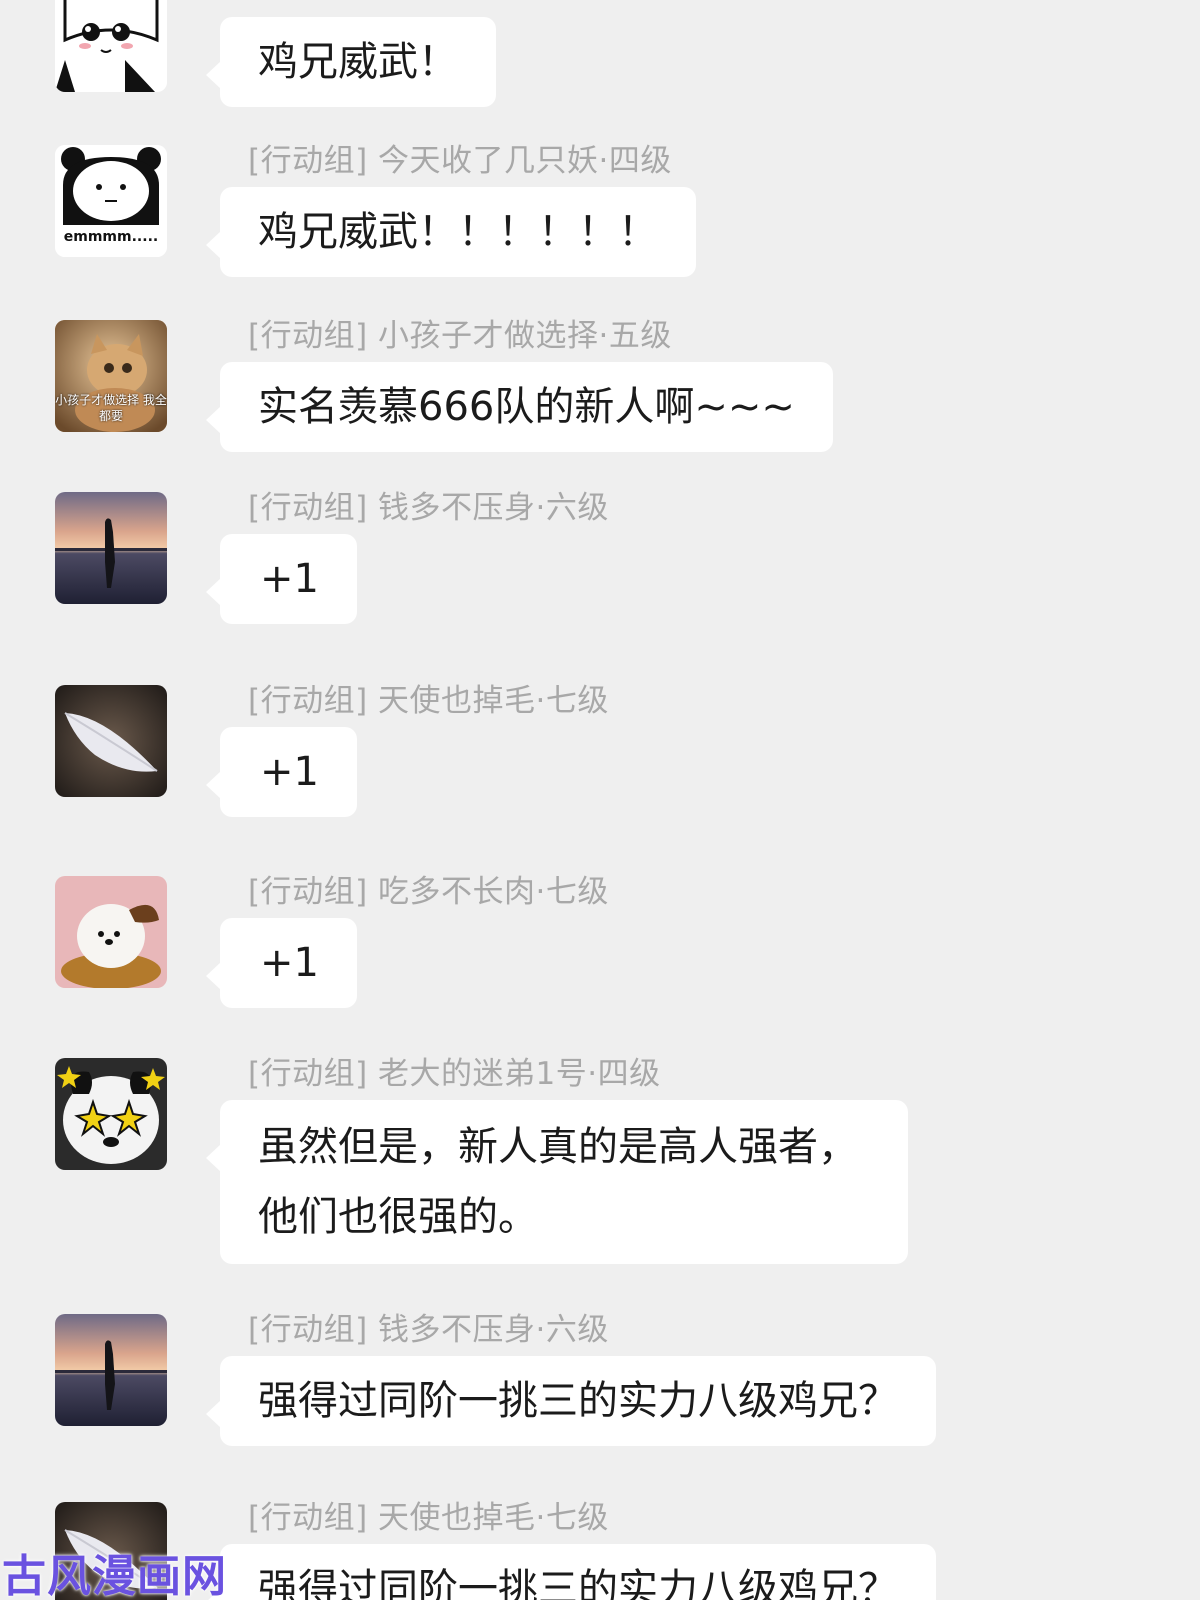 Image resolution: width=1200 pixels, height=1600 pixels. I want to click on message-text: 鸡兄威武！, so click(358, 62).